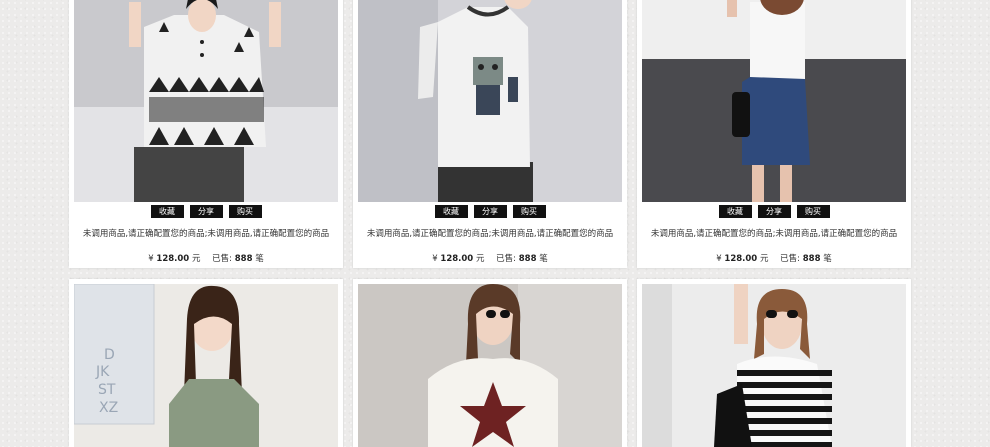 The width and height of the screenshot is (990, 447). I want to click on product-card: D JK ST XZ, so click(206, 363).